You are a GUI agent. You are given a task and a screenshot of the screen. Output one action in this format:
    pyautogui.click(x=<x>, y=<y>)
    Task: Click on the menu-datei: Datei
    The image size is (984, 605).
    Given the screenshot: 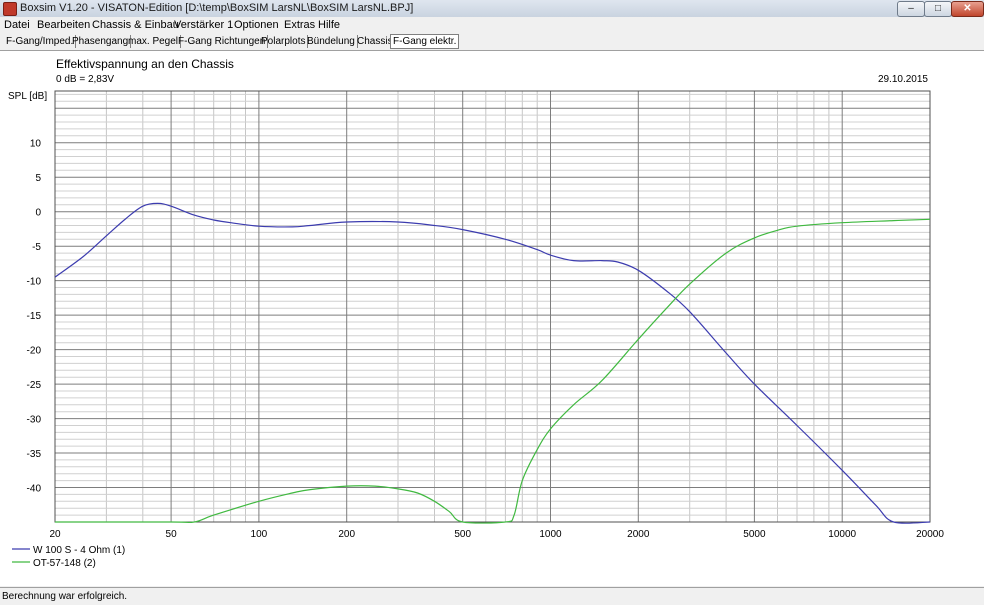 What is the action you would take?
    pyautogui.click(x=17, y=25)
    